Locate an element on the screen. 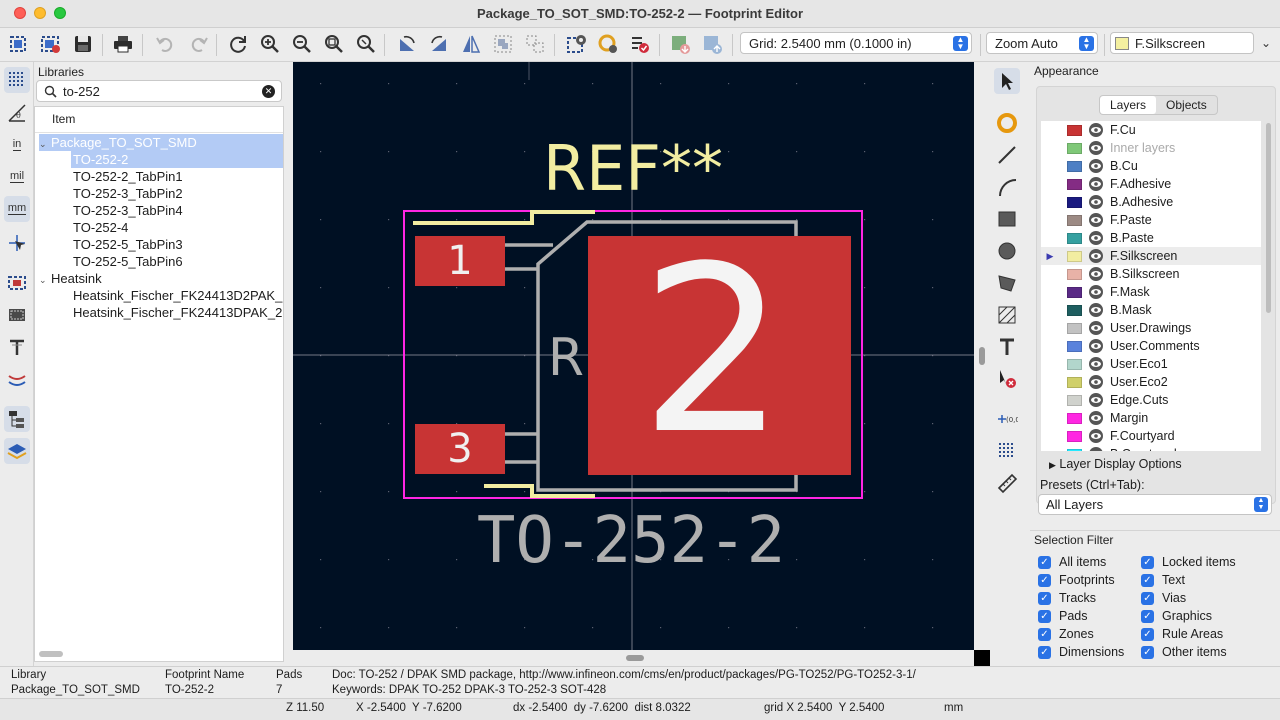 This screenshot has height=720, width=1280. layer-row: User.Drawings is located at coordinates (1151, 328).